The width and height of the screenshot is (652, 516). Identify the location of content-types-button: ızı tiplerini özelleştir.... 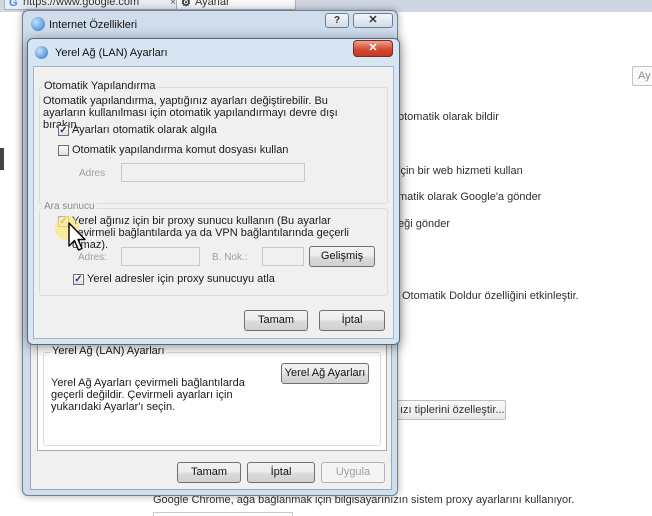
(451, 410).